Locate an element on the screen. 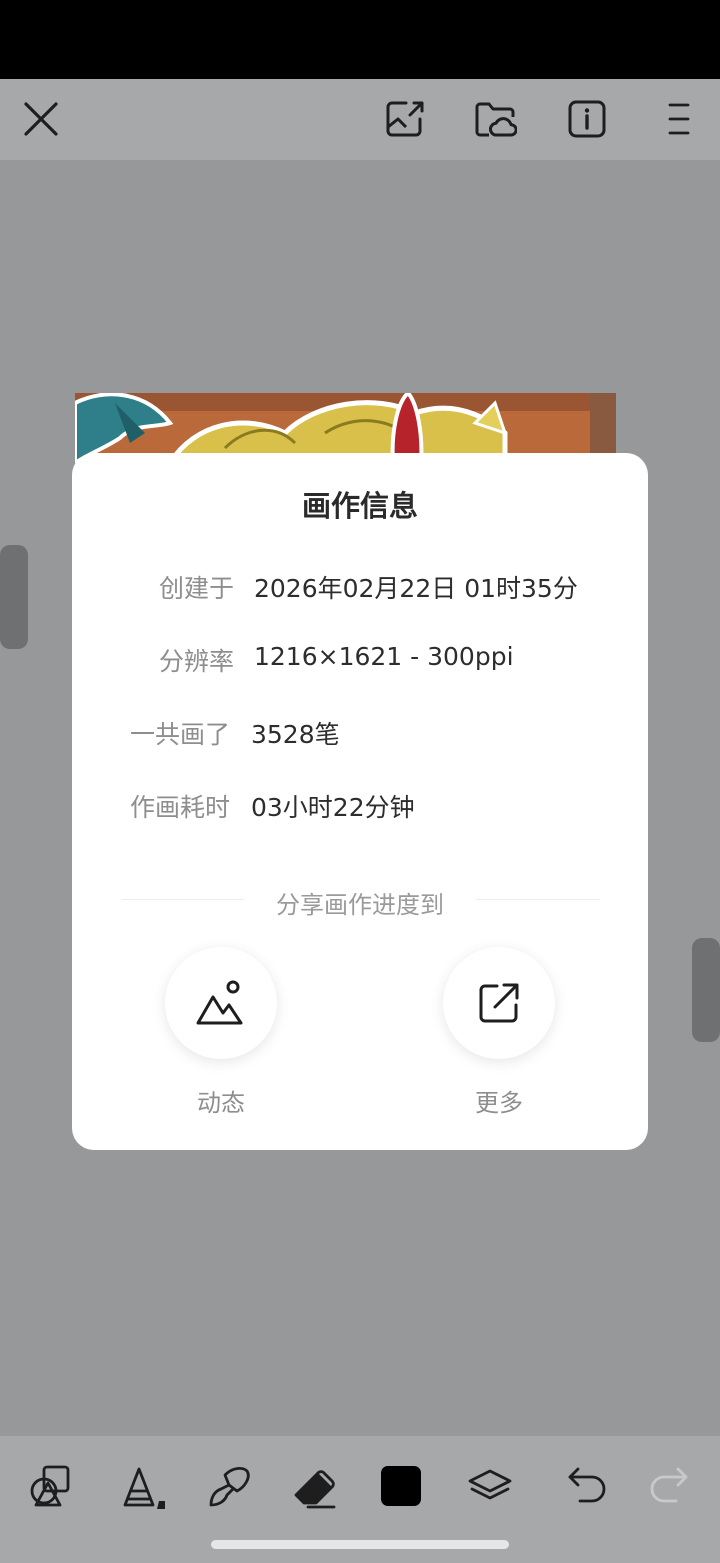  menu-icon is located at coordinates (679, 119).